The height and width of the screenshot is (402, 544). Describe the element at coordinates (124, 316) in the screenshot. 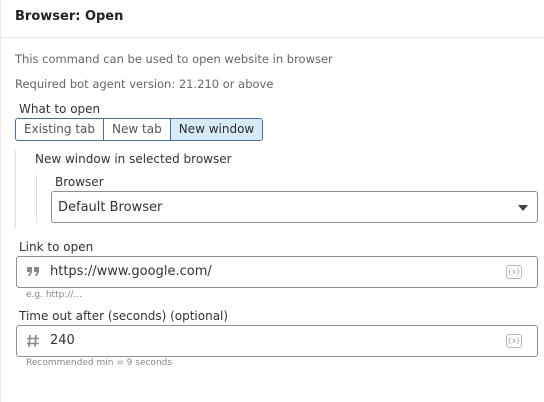

I see `timeout-label: Time out after (seconds) (optional)` at that location.